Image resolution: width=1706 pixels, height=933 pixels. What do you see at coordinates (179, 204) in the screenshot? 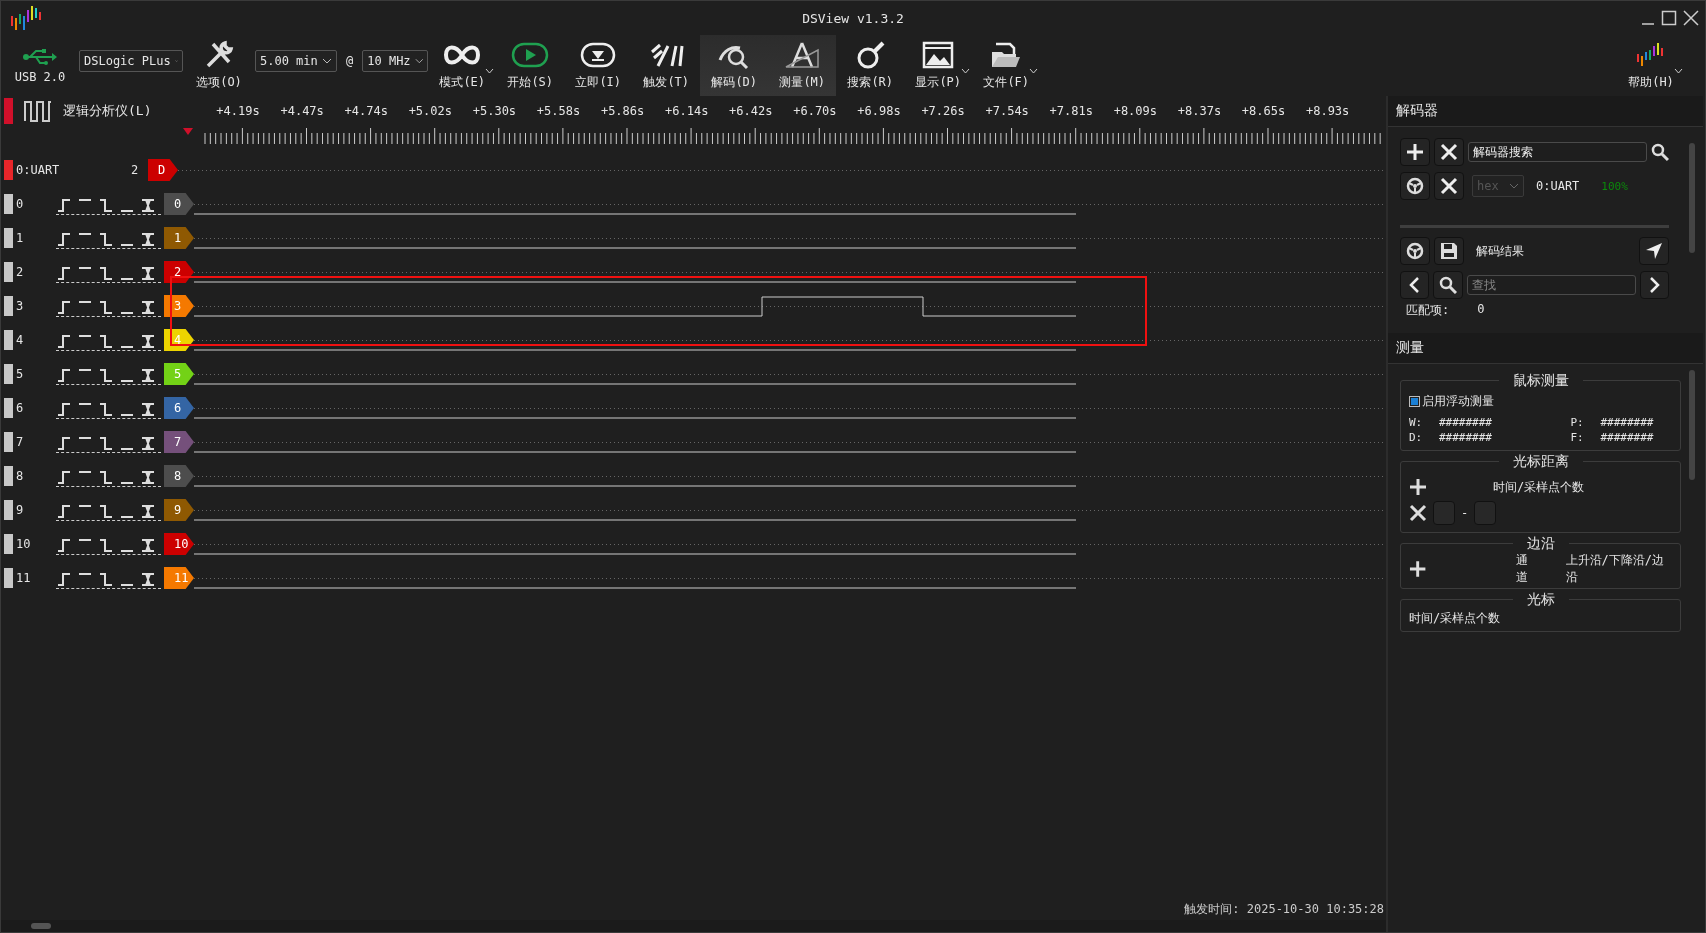
I see `channel-tag: 0` at bounding box center [179, 204].